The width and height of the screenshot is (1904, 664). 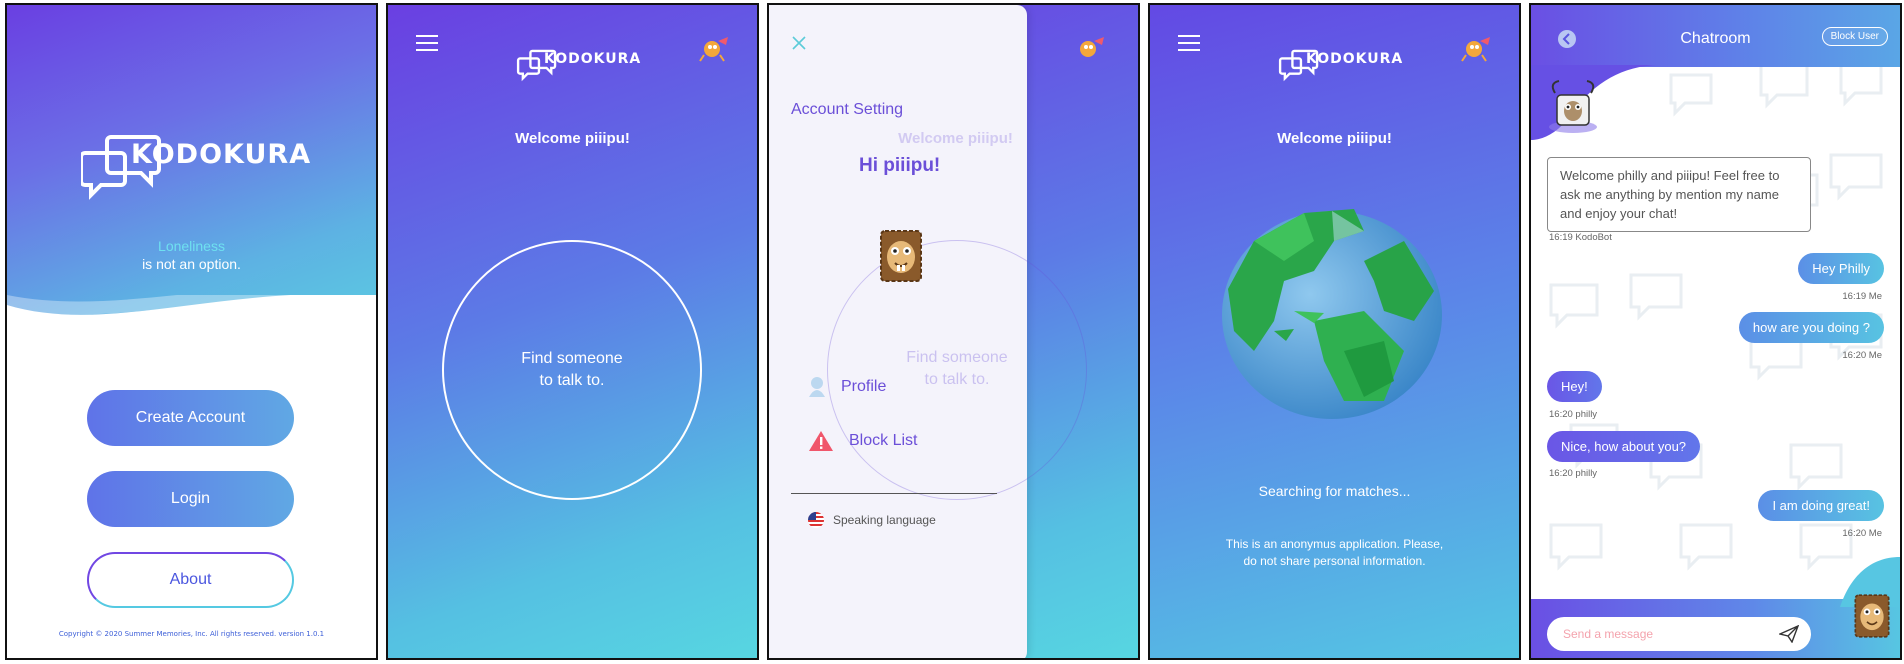 I want to click on menu-item-label: Block List, so click(x=883, y=440).